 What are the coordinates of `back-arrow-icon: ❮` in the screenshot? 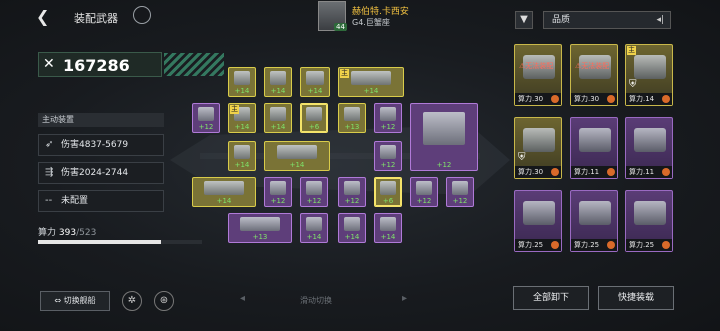 It's located at (45, 17).